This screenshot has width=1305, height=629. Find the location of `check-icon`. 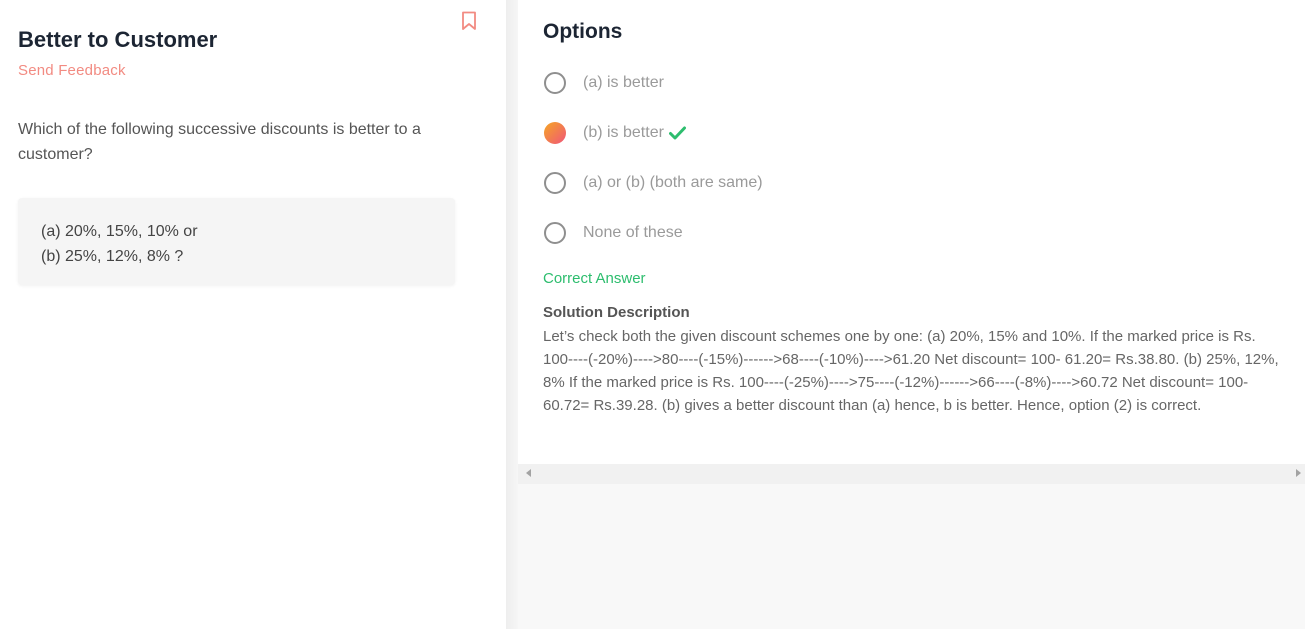

check-icon is located at coordinates (677, 133).